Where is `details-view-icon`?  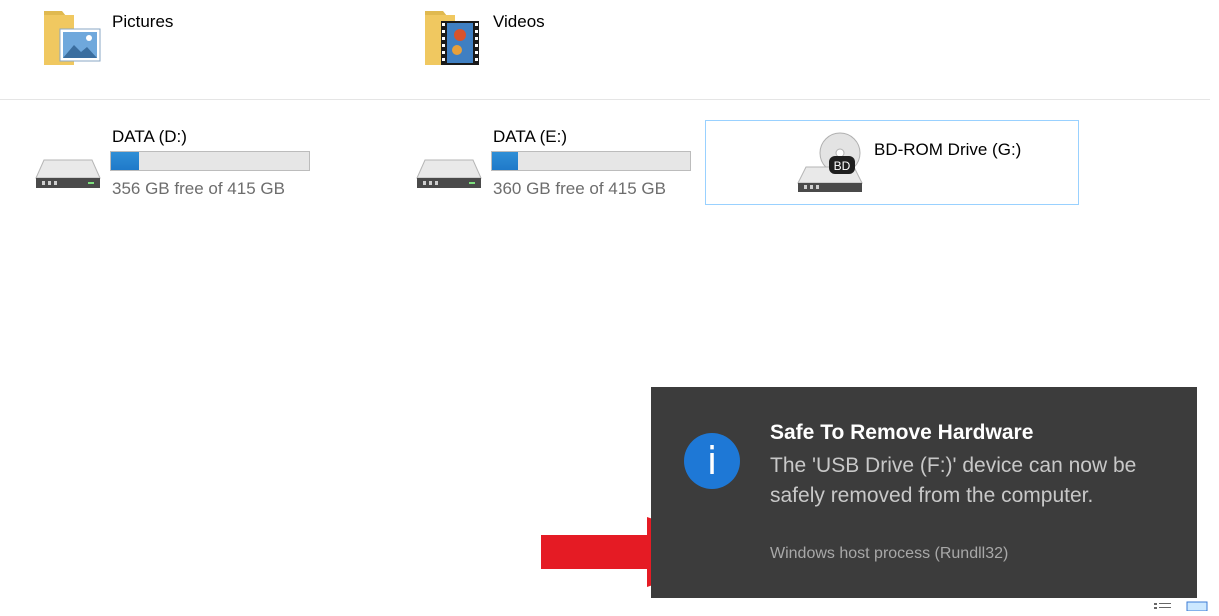
details-view-icon is located at coordinates (1163, 607).